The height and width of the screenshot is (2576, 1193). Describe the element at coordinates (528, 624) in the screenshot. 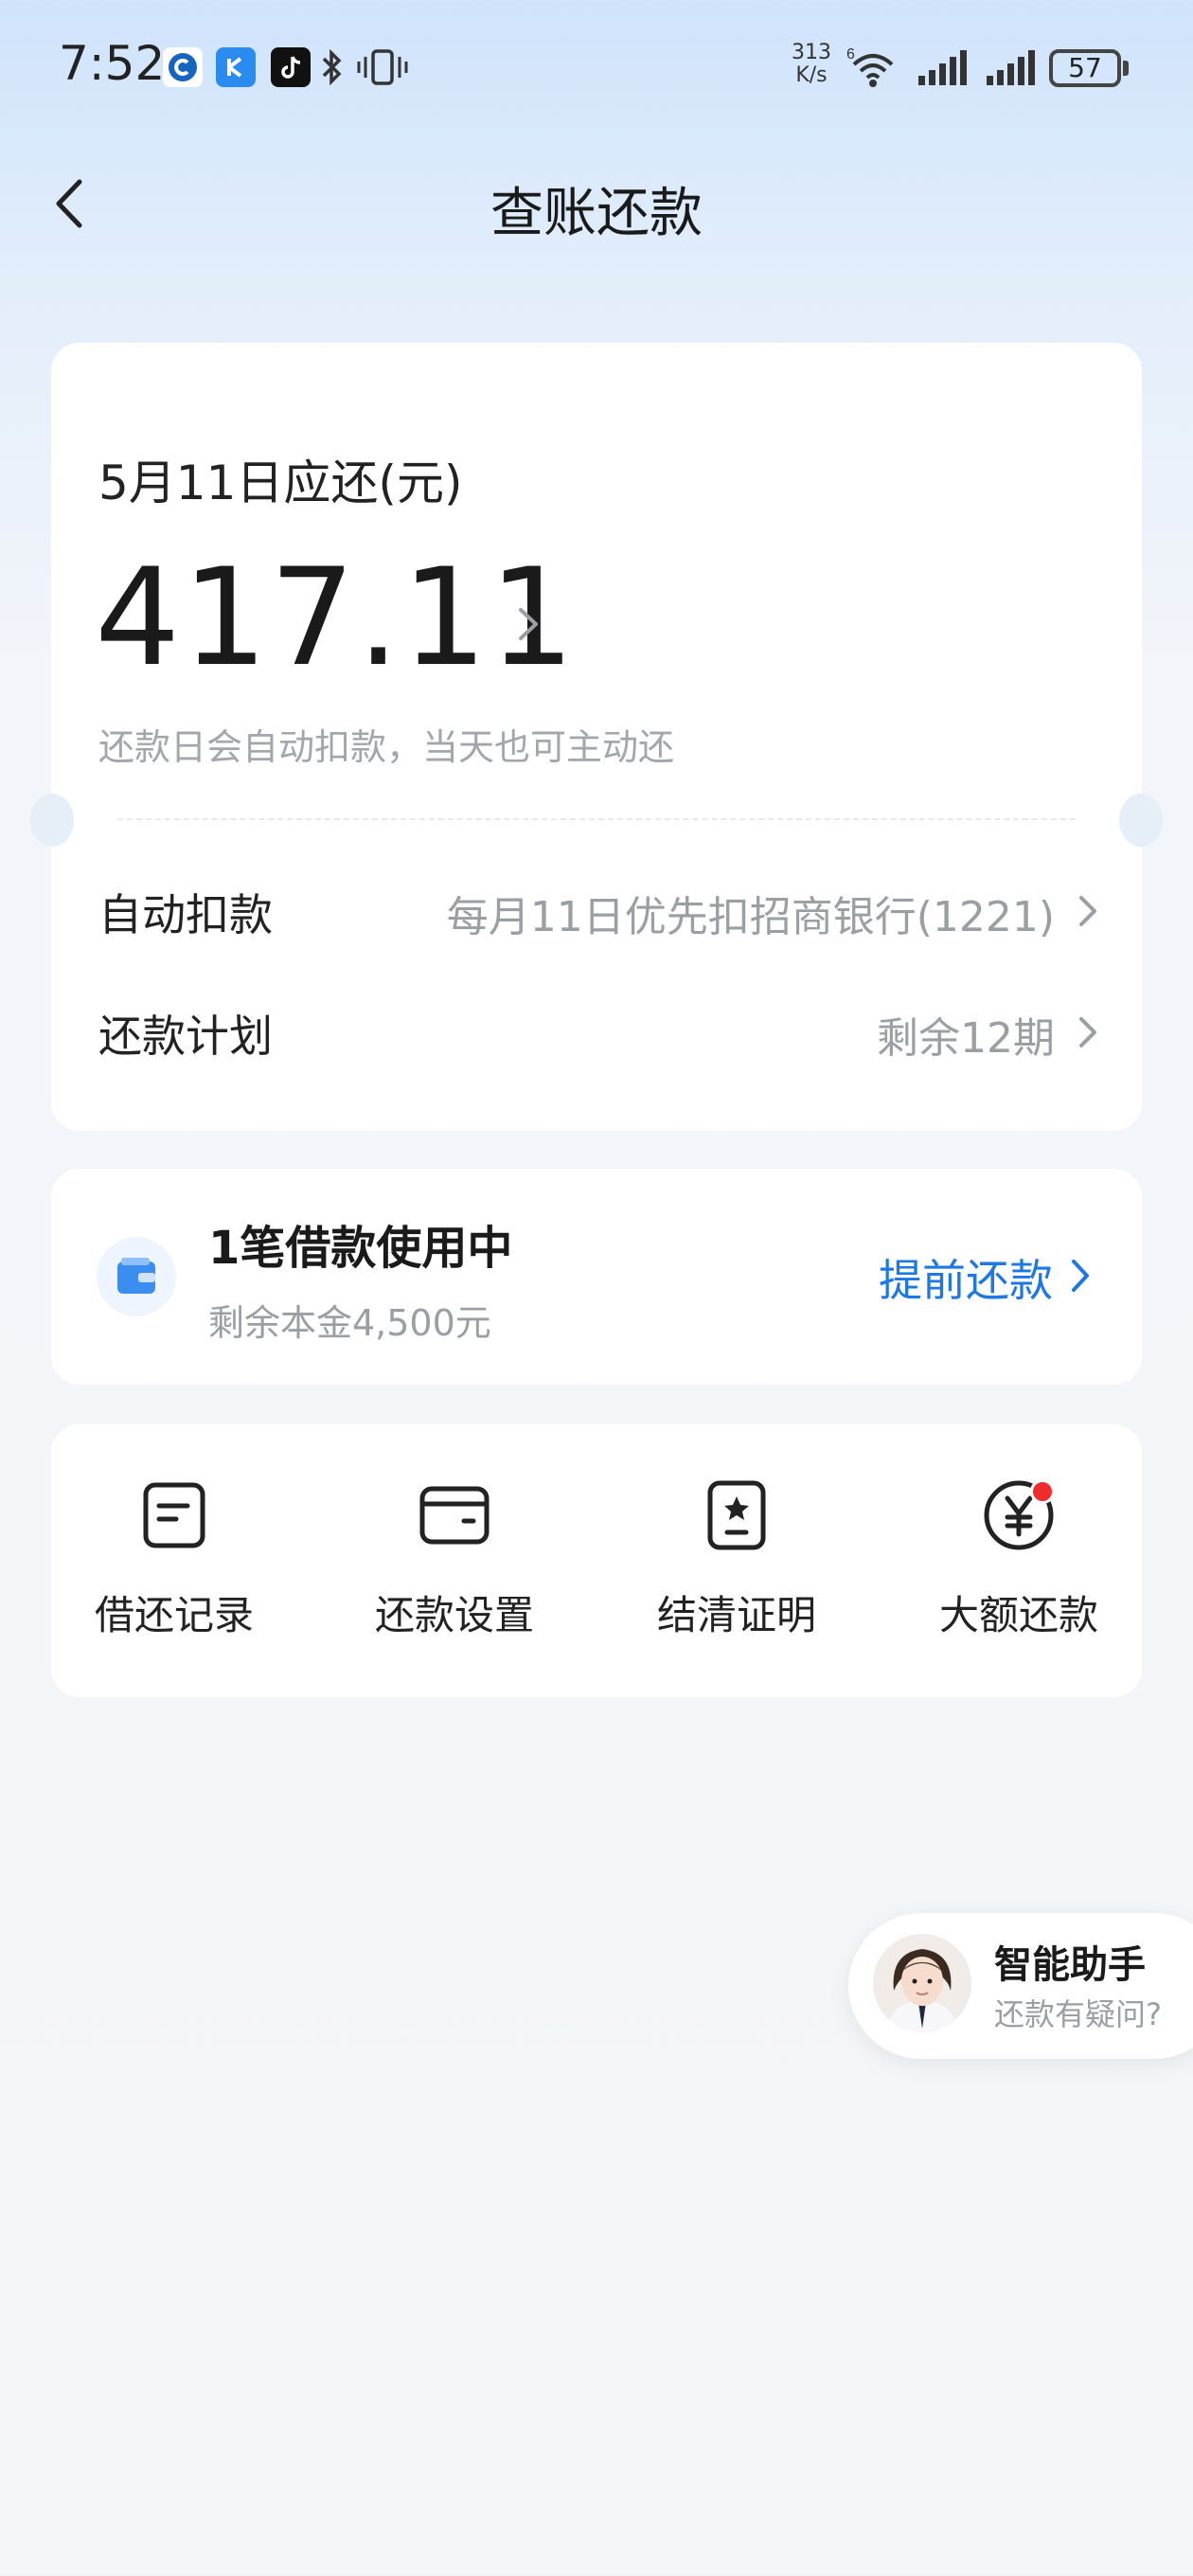

I see `amount-chevron-icon` at that location.